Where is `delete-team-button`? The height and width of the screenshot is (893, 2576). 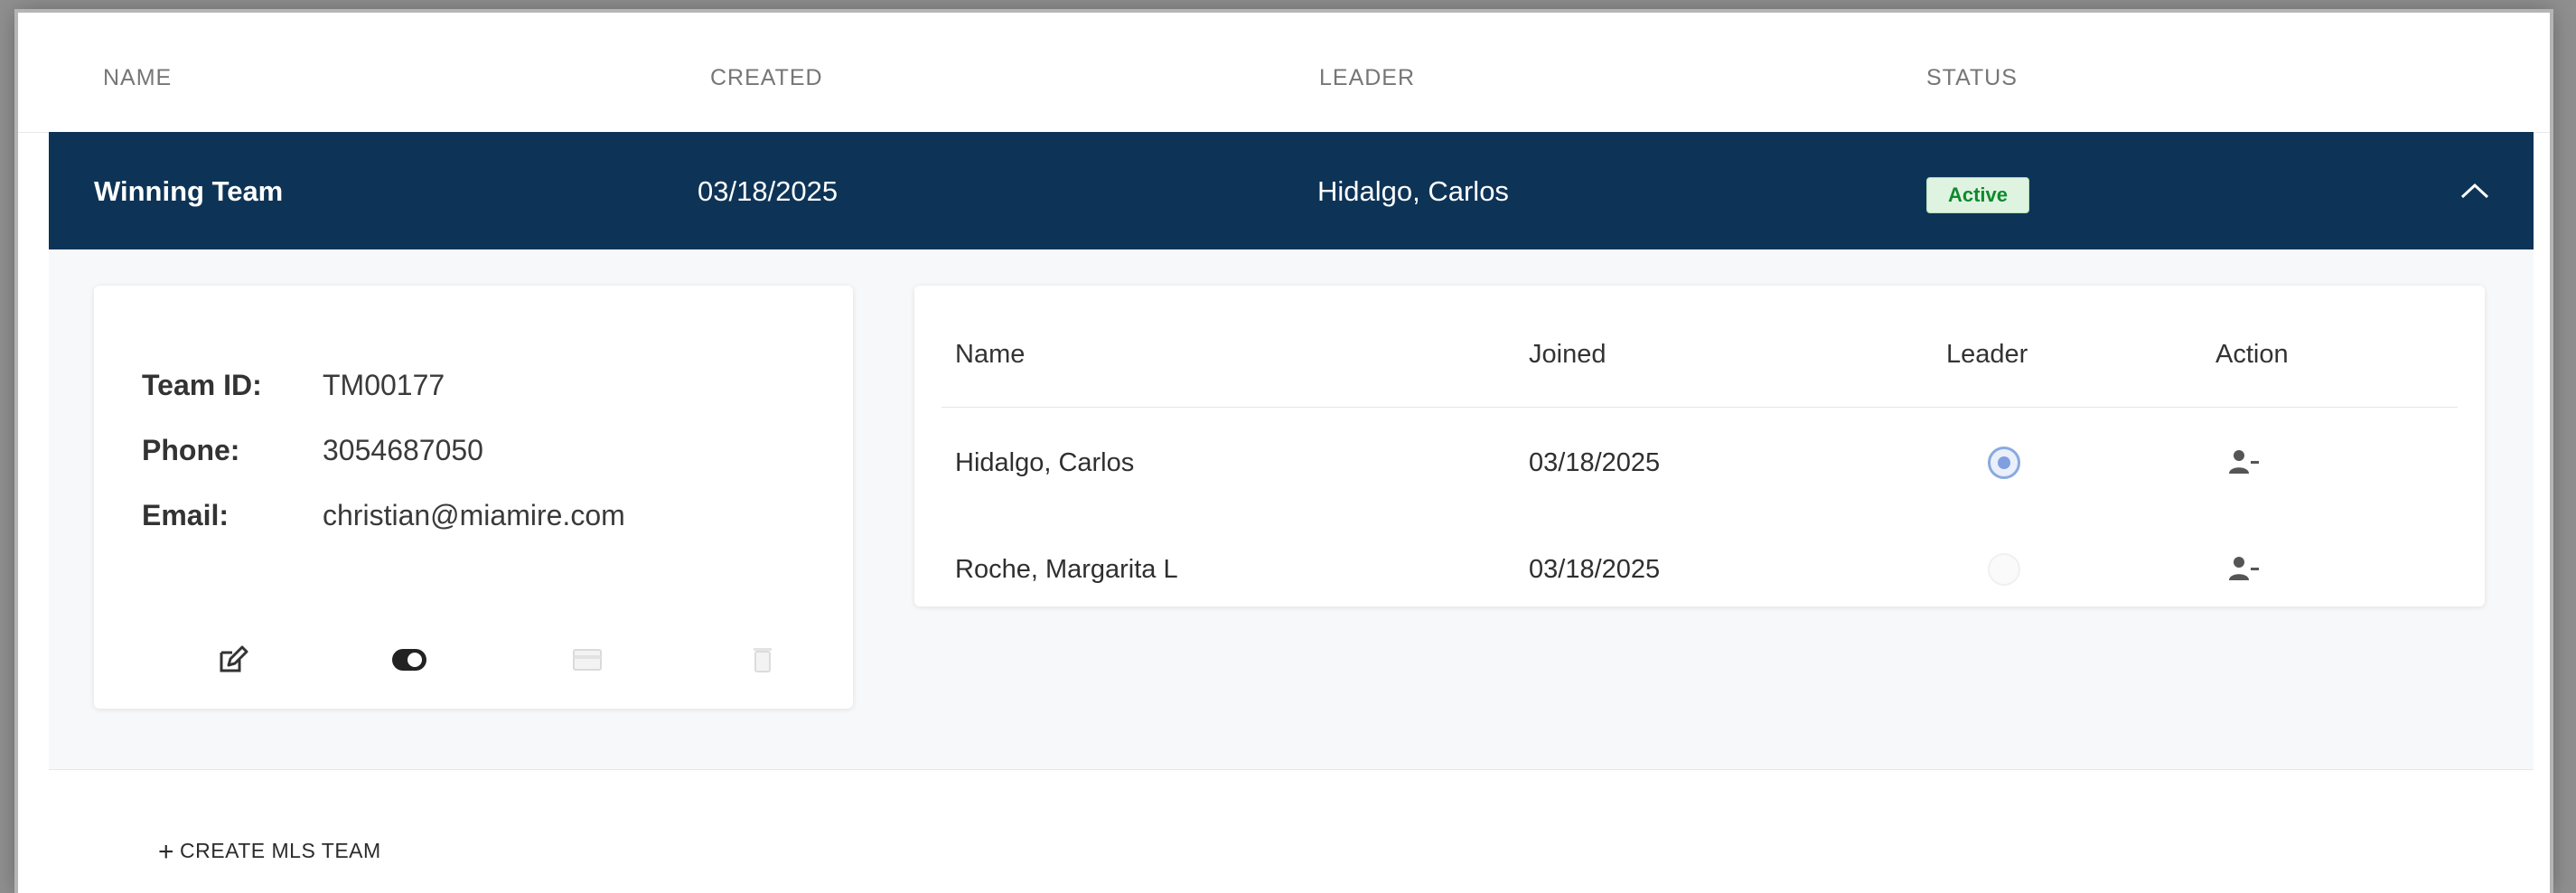
delete-team-button is located at coordinates (762, 660).